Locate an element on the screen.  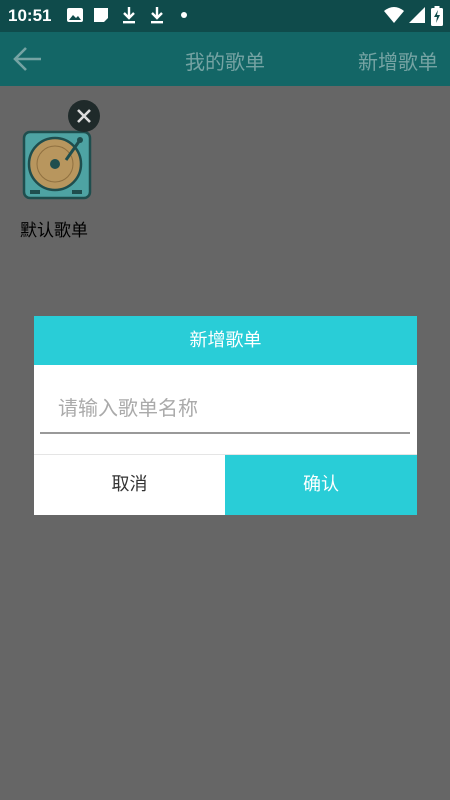
playlist-item: 默认歌单 is located at coordinates (60, 170).